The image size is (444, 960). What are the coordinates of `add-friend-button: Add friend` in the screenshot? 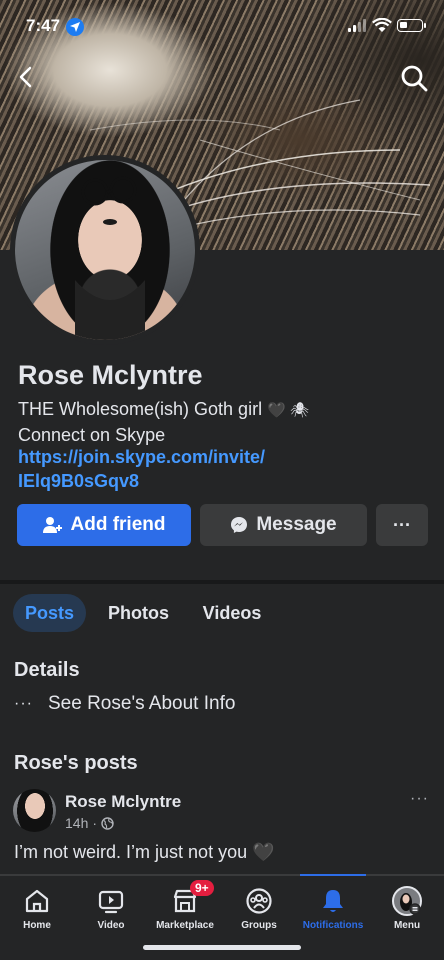 It's located at (104, 525).